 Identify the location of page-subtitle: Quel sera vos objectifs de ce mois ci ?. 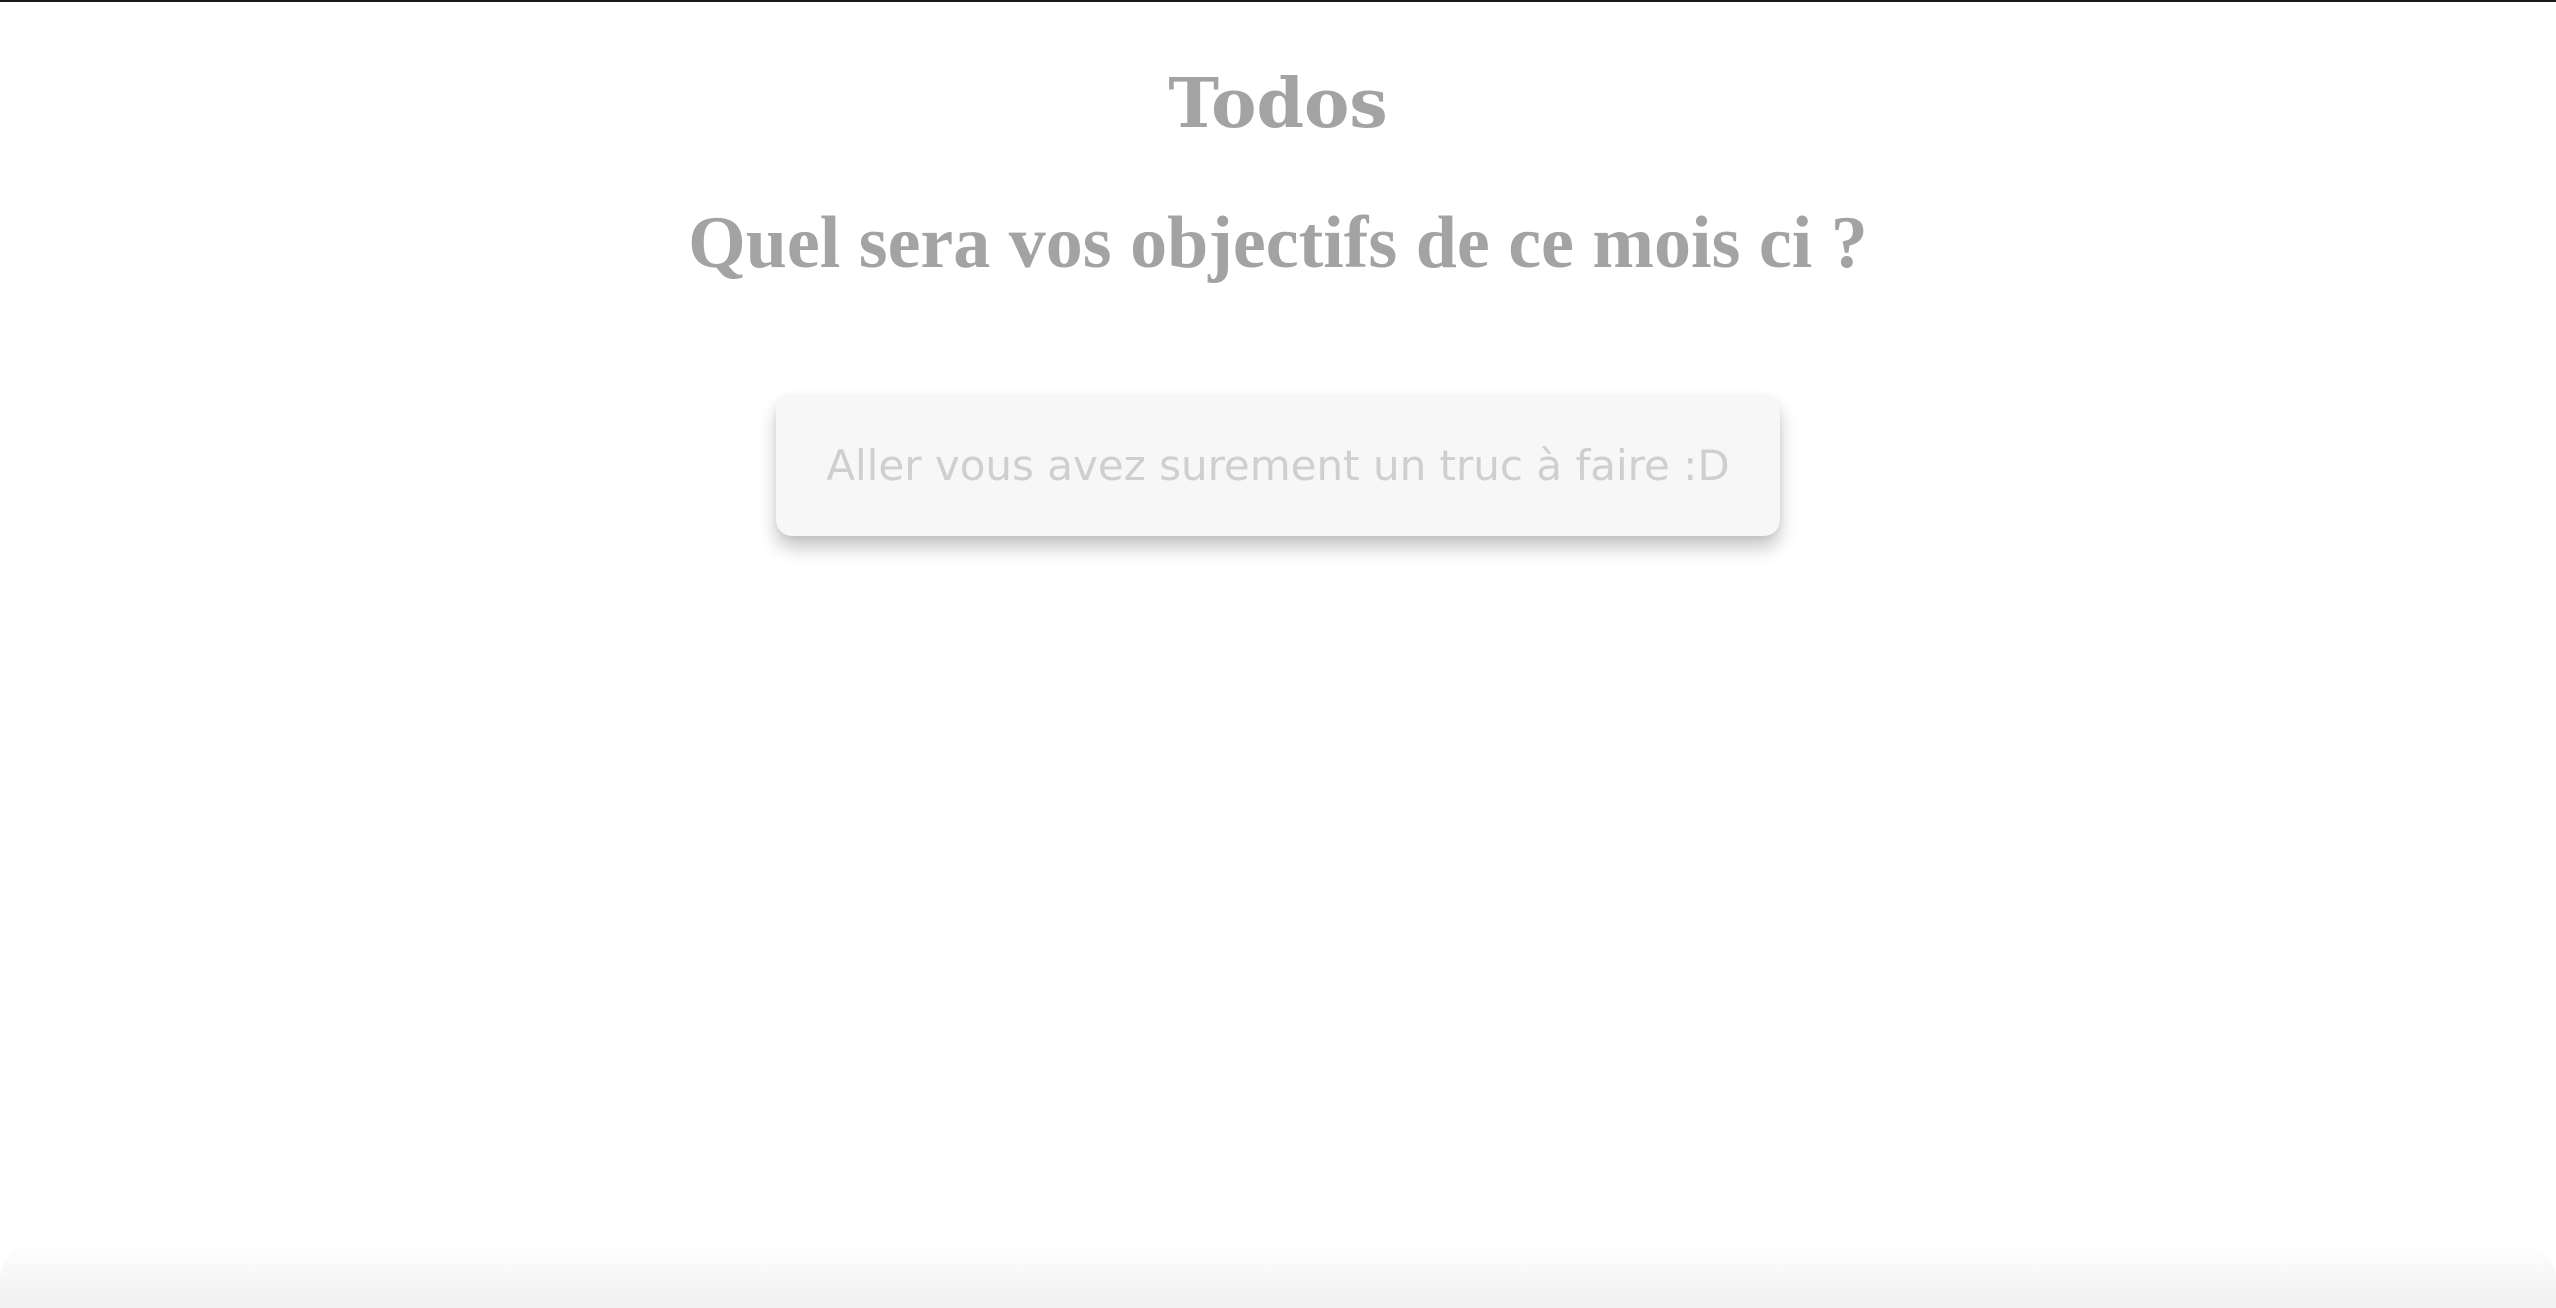
(1278, 243).